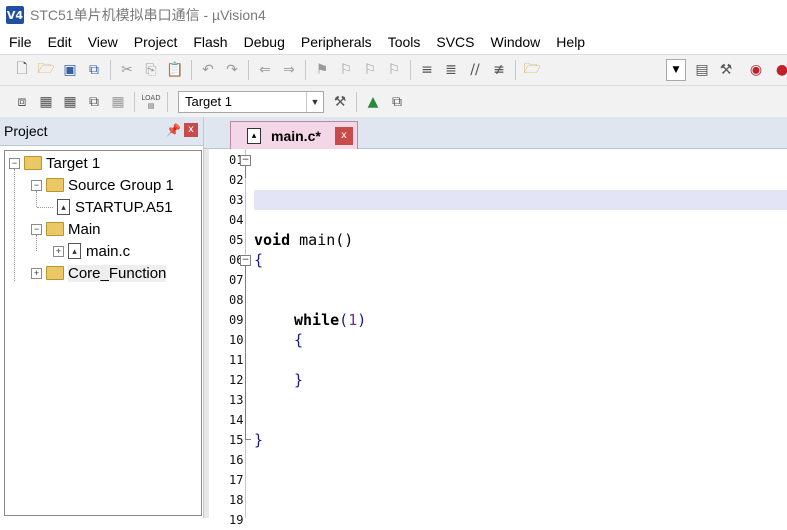 This screenshot has width=787, height=530. I want to click on pin-icon: 📌, so click(173, 130).